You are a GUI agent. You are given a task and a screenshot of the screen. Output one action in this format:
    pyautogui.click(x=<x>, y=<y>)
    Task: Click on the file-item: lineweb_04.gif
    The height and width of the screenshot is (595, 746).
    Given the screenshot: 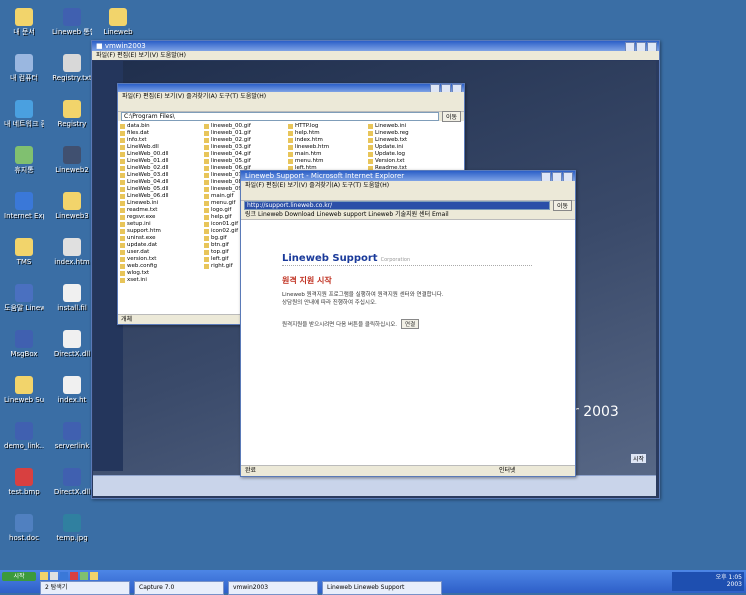 What is the action you would take?
    pyautogui.click(x=243, y=154)
    